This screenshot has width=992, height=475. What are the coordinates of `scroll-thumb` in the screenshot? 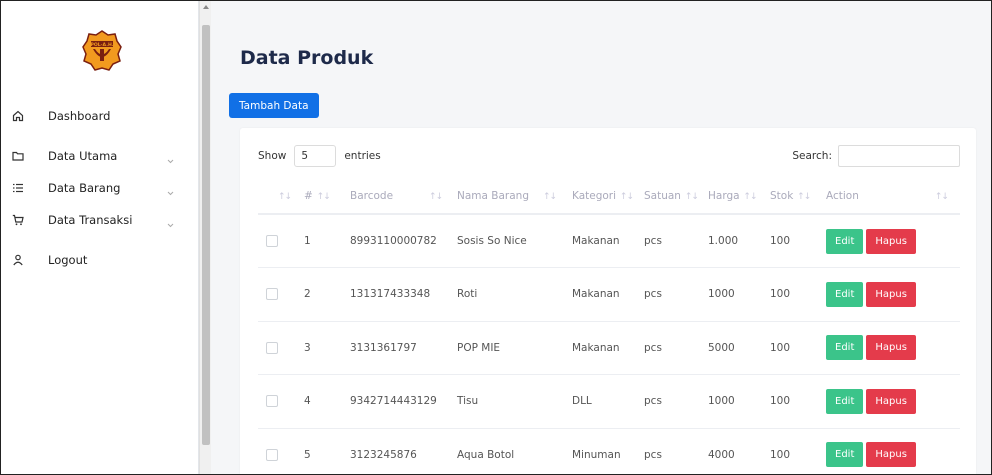 It's located at (206, 235).